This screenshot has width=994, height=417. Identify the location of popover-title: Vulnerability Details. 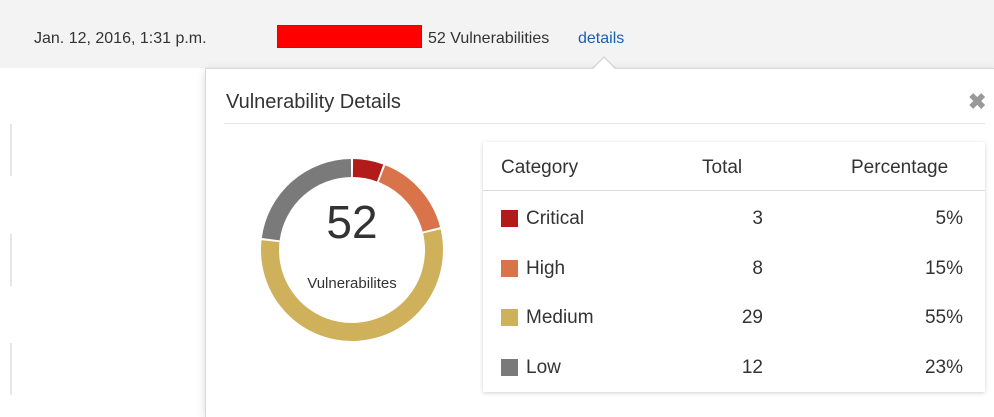
(313, 102).